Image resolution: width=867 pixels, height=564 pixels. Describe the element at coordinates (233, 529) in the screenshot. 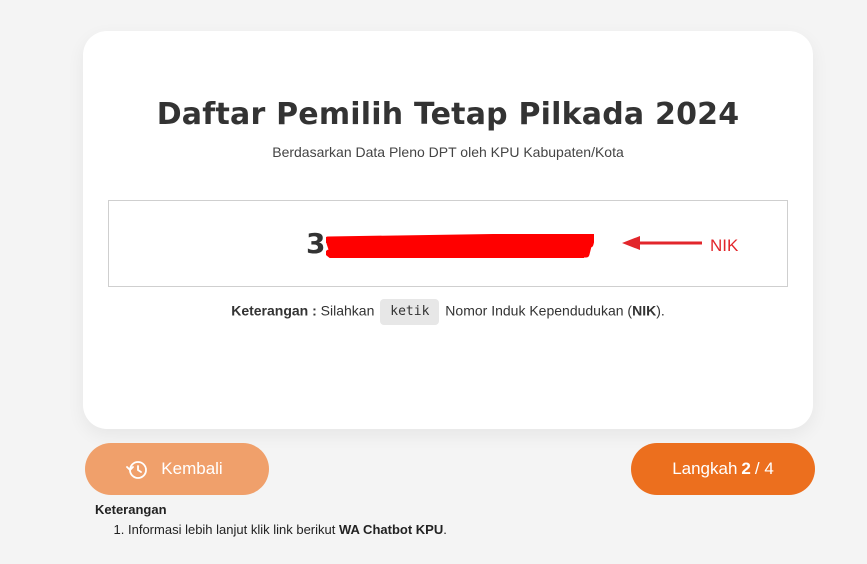

I see `note-text: Informasi lebih lanjut klik link berikut` at that location.